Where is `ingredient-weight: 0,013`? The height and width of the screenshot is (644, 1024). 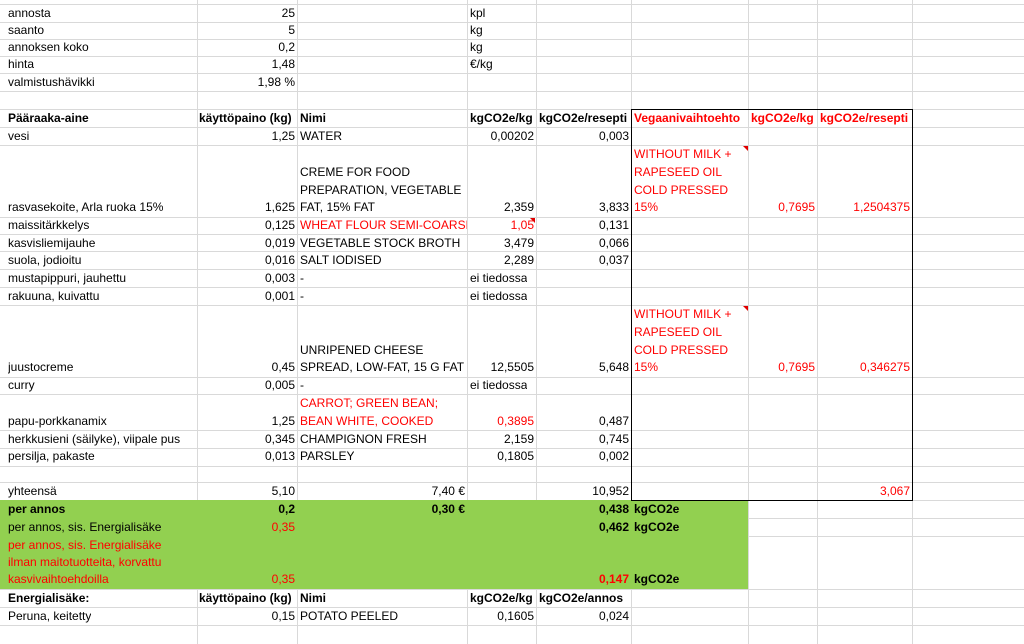
ingredient-weight: 0,013 is located at coordinates (246, 456).